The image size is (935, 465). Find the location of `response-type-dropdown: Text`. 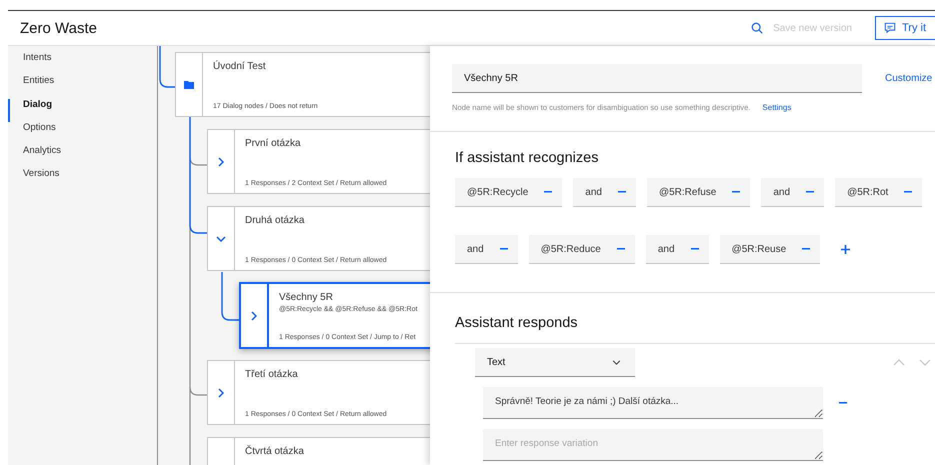

response-type-dropdown: Text is located at coordinates (555, 362).